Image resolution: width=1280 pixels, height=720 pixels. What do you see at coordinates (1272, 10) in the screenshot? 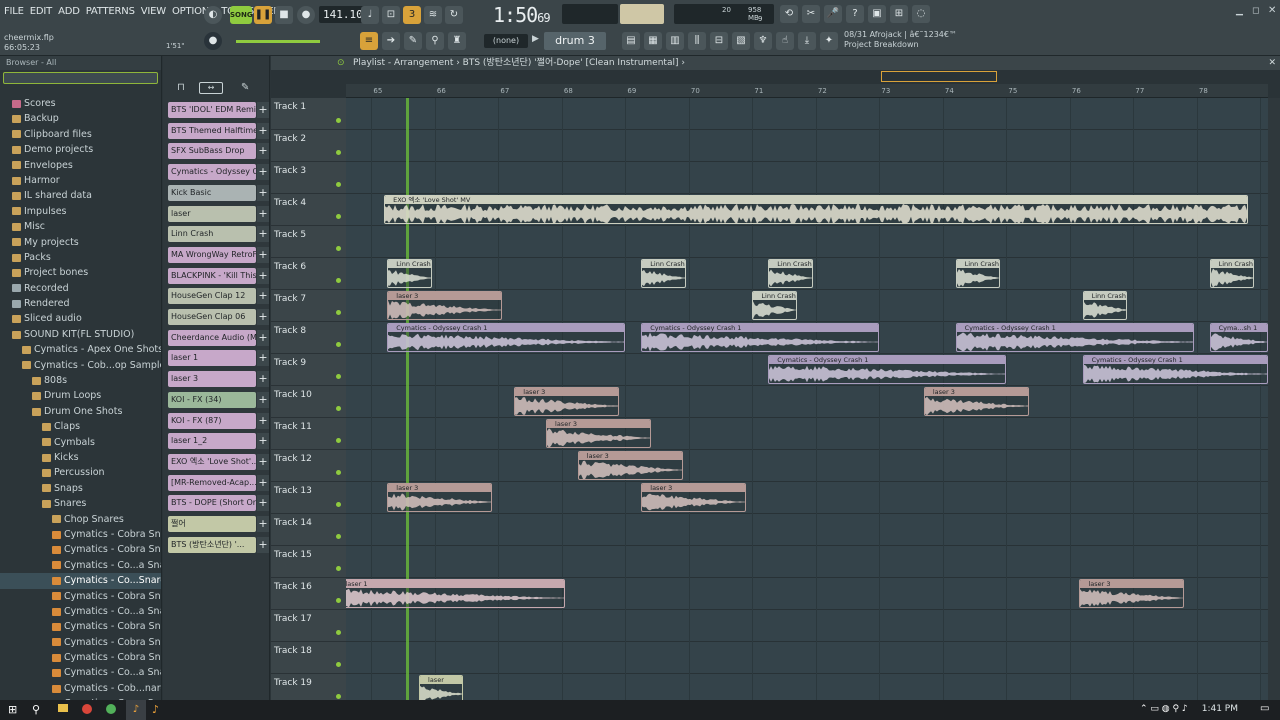
I see `window-close-icon: ✕` at bounding box center [1272, 10].